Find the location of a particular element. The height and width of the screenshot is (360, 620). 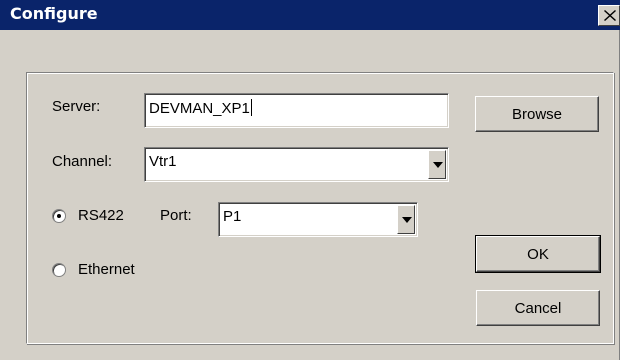

channel-value: Vtr1 is located at coordinates (163, 161).